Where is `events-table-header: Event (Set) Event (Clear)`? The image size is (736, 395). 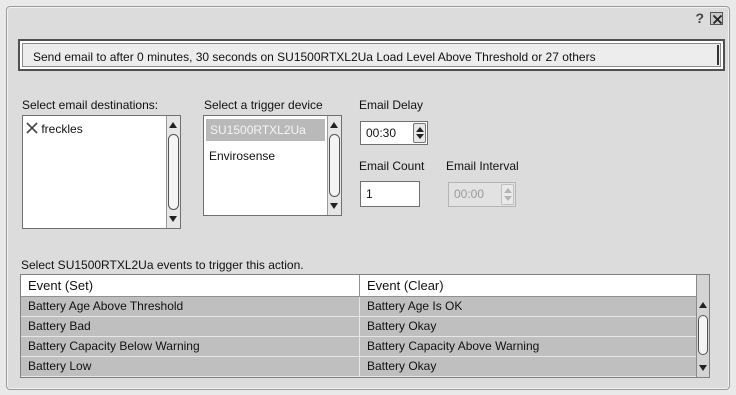
events-table-header: Event (Set) Event (Clear) is located at coordinates (359, 286).